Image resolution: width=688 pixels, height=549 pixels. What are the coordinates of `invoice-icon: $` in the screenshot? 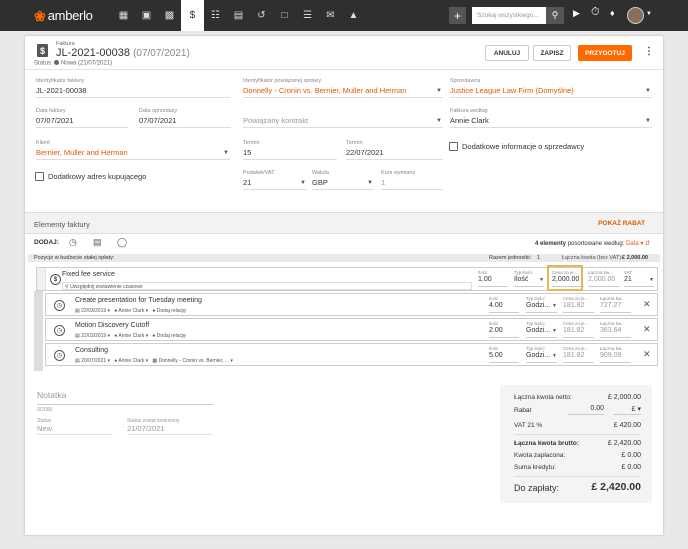 It's located at (192, 15).